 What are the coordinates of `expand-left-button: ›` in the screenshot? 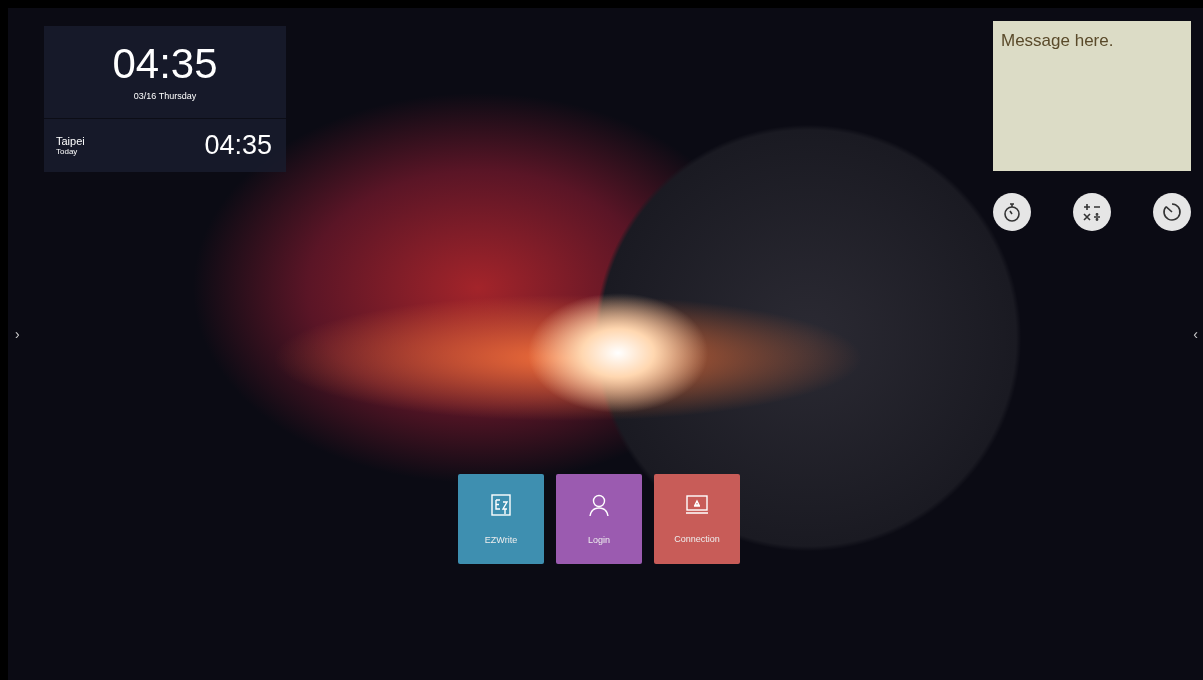 It's located at (17, 334).